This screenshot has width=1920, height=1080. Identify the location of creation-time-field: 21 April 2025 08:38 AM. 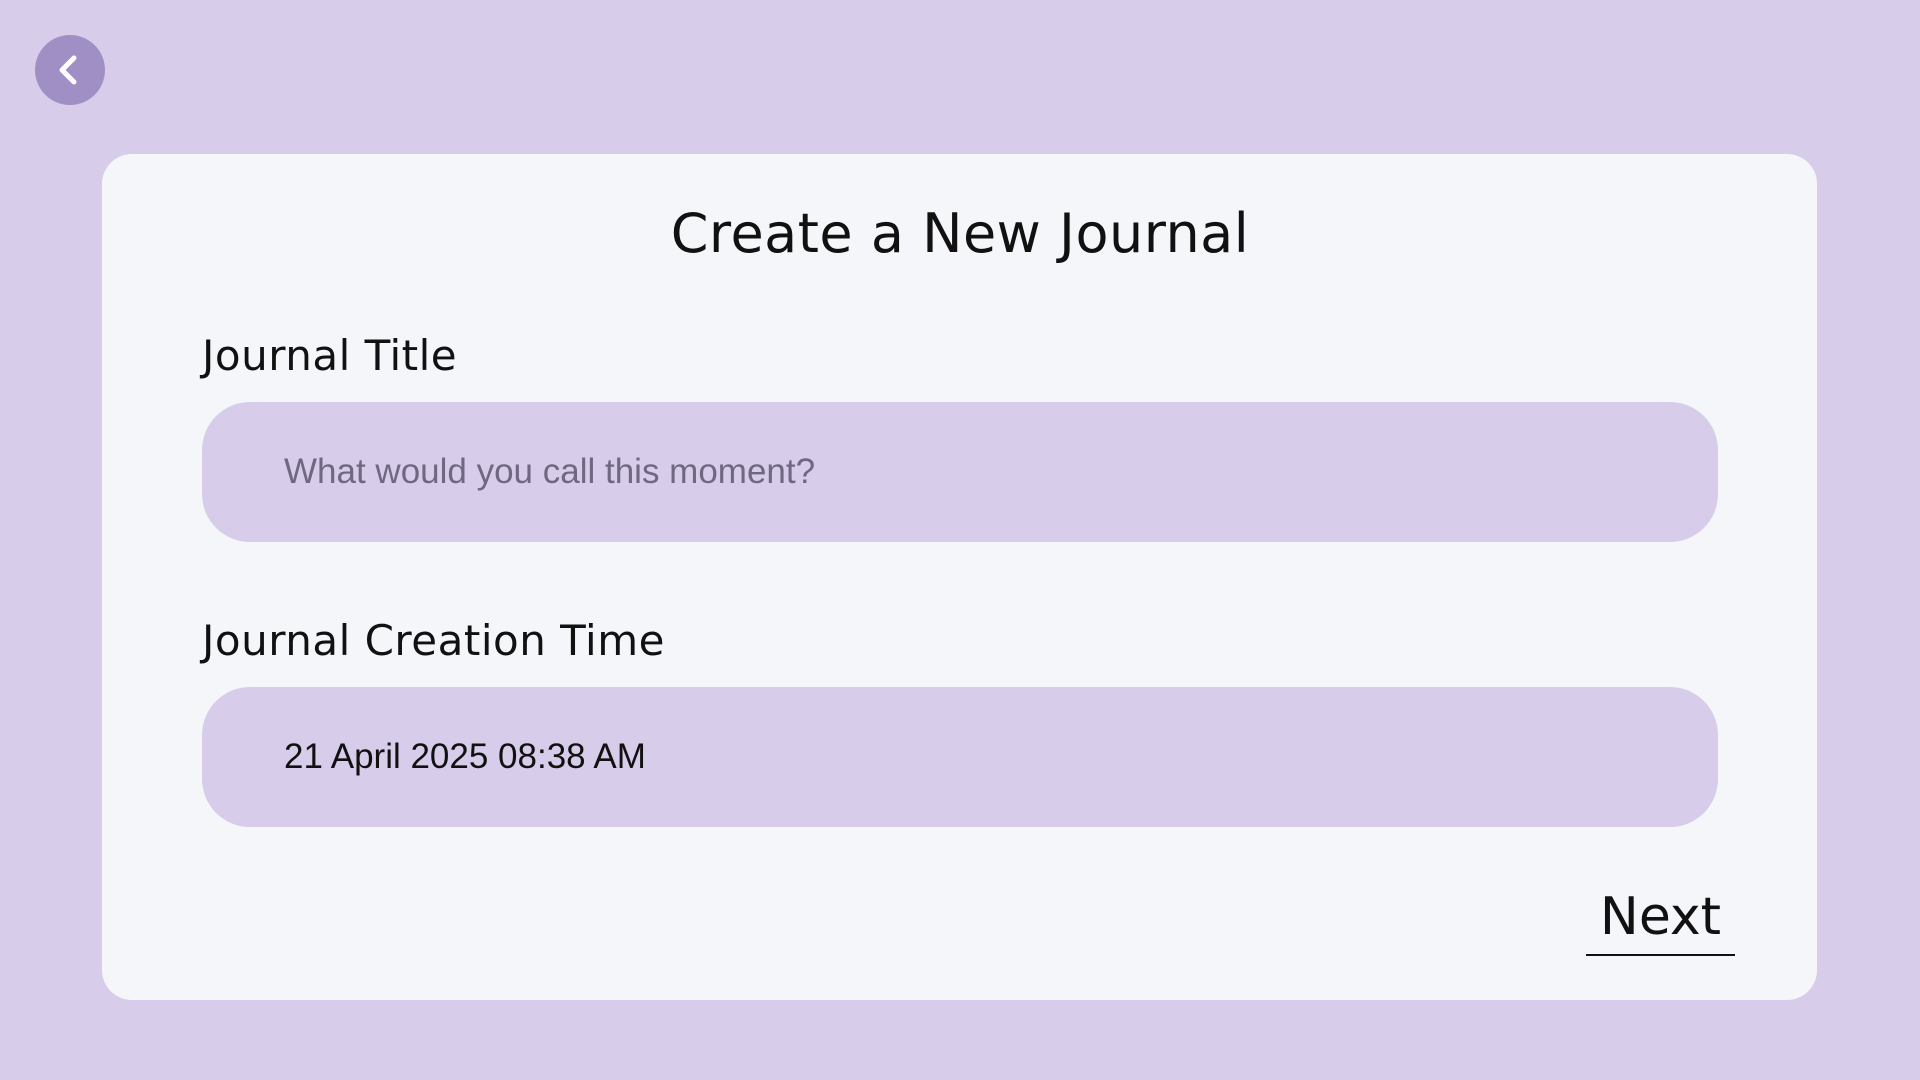
(960, 757).